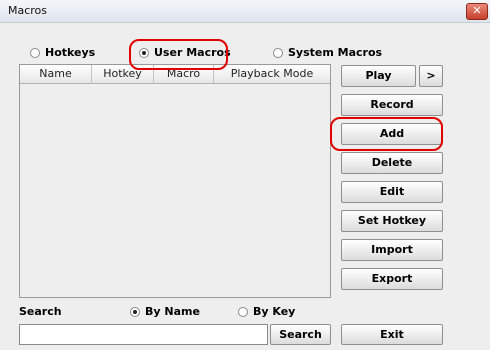 The image size is (490, 350). I want to click on set-hotkey-button: Set Hotkey, so click(392, 221).